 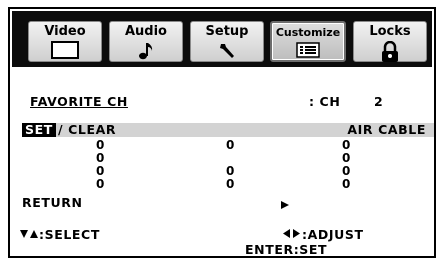 What do you see at coordinates (386, 129) in the screenshot?
I see `air-cable-label: AIR CABLE` at bounding box center [386, 129].